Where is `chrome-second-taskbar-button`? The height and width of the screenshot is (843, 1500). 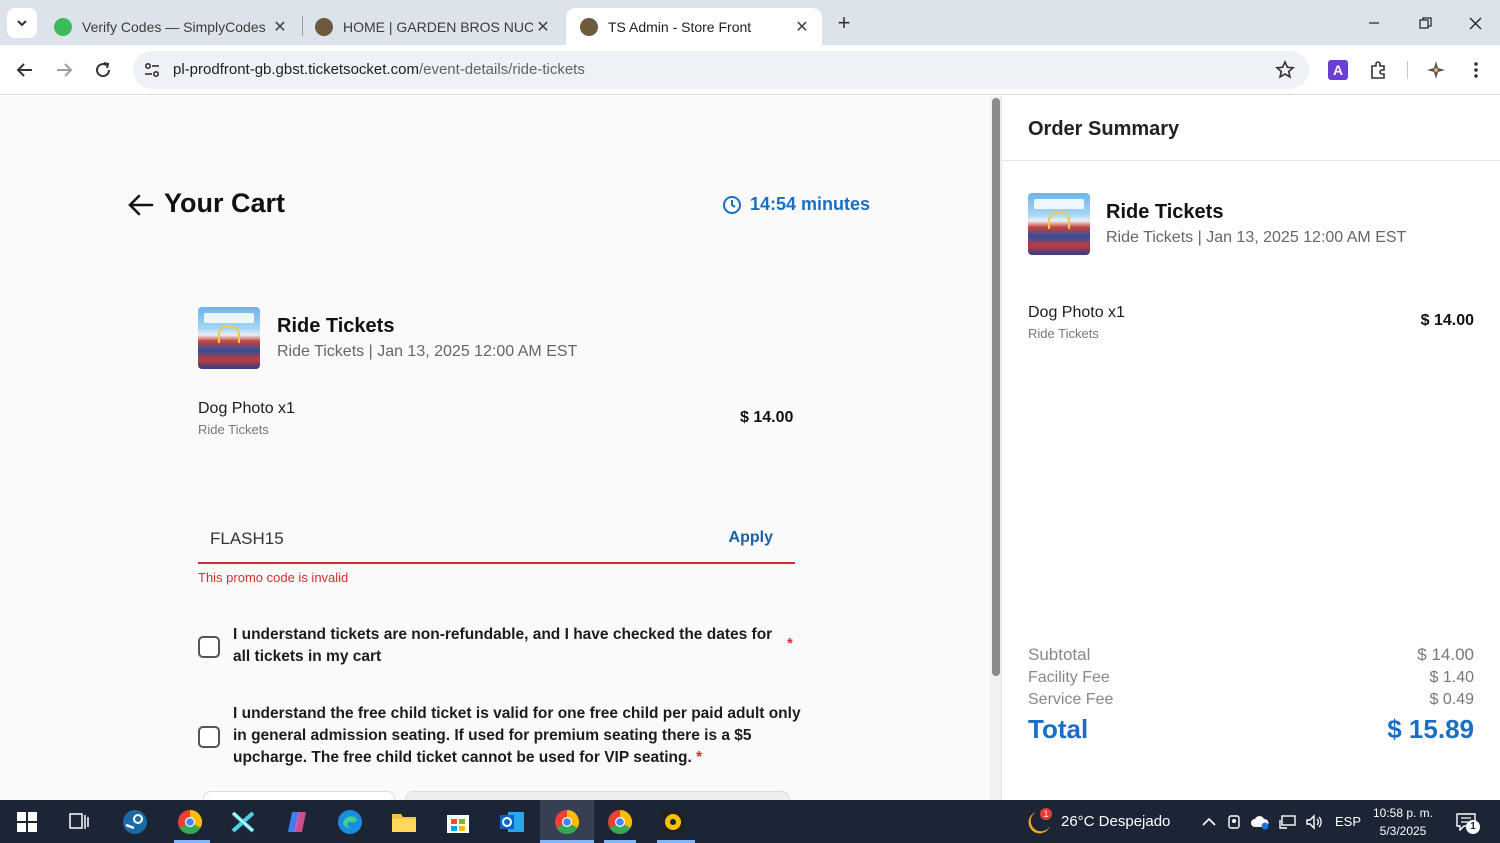 chrome-second-taskbar-button is located at coordinates (620, 822).